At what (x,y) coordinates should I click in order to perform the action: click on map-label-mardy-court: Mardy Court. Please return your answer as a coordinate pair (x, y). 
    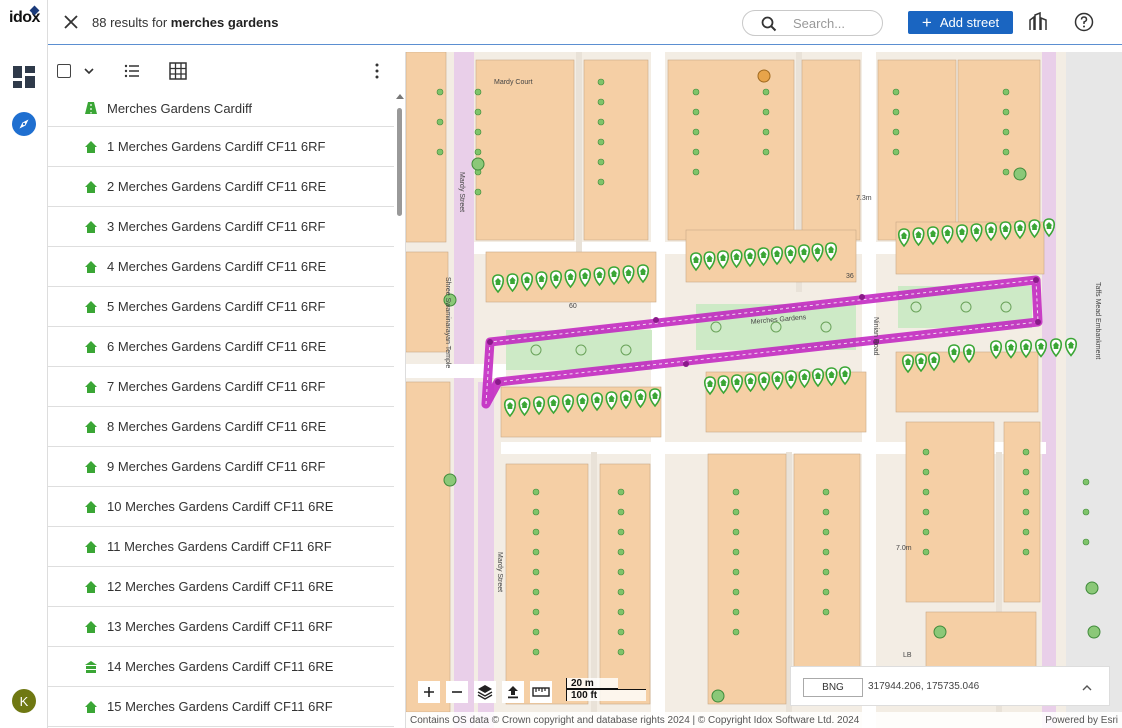
    Looking at the image, I should click on (513, 82).